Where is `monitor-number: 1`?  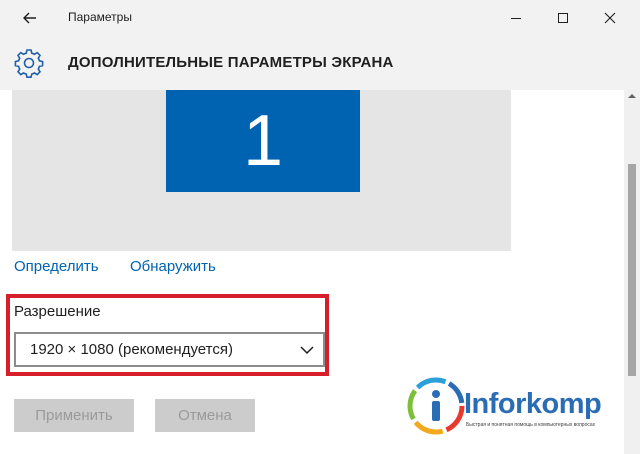
monitor-number: 1 is located at coordinates (263, 141).